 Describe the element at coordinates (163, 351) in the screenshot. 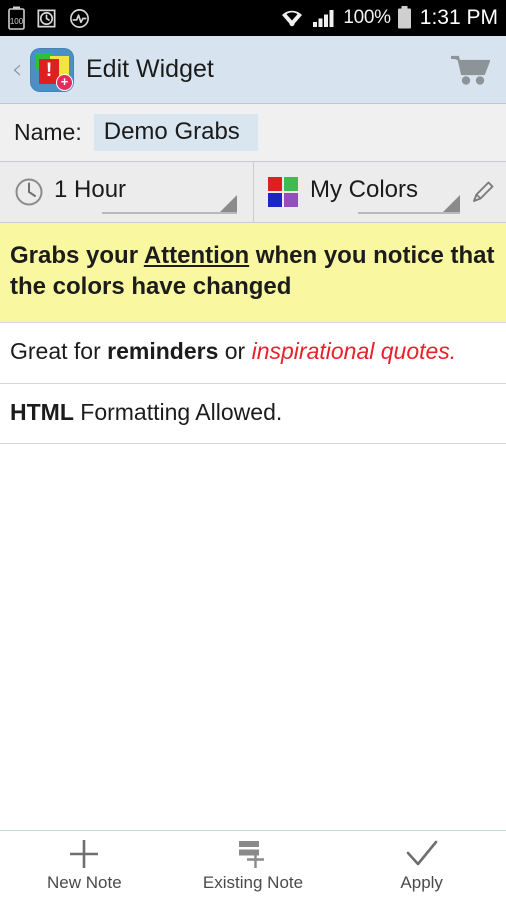

I see `note-reminders-part-2: reminders` at that location.